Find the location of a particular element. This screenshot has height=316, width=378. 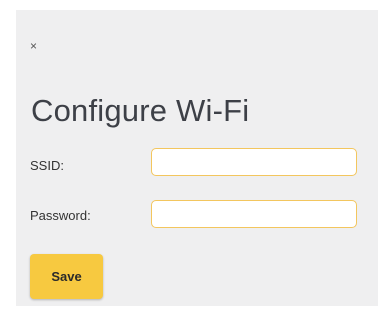

ssid-input is located at coordinates (254, 162).